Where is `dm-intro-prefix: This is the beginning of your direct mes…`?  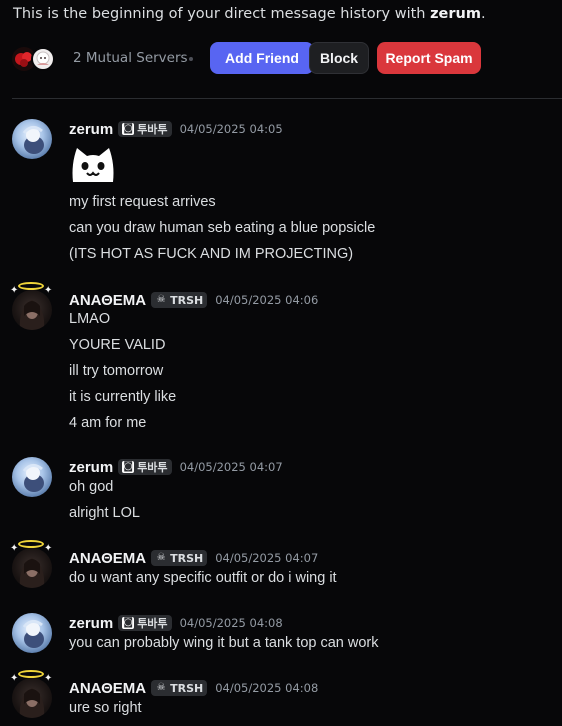
dm-intro-prefix: This is the beginning of your direct mes… is located at coordinates (222, 14).